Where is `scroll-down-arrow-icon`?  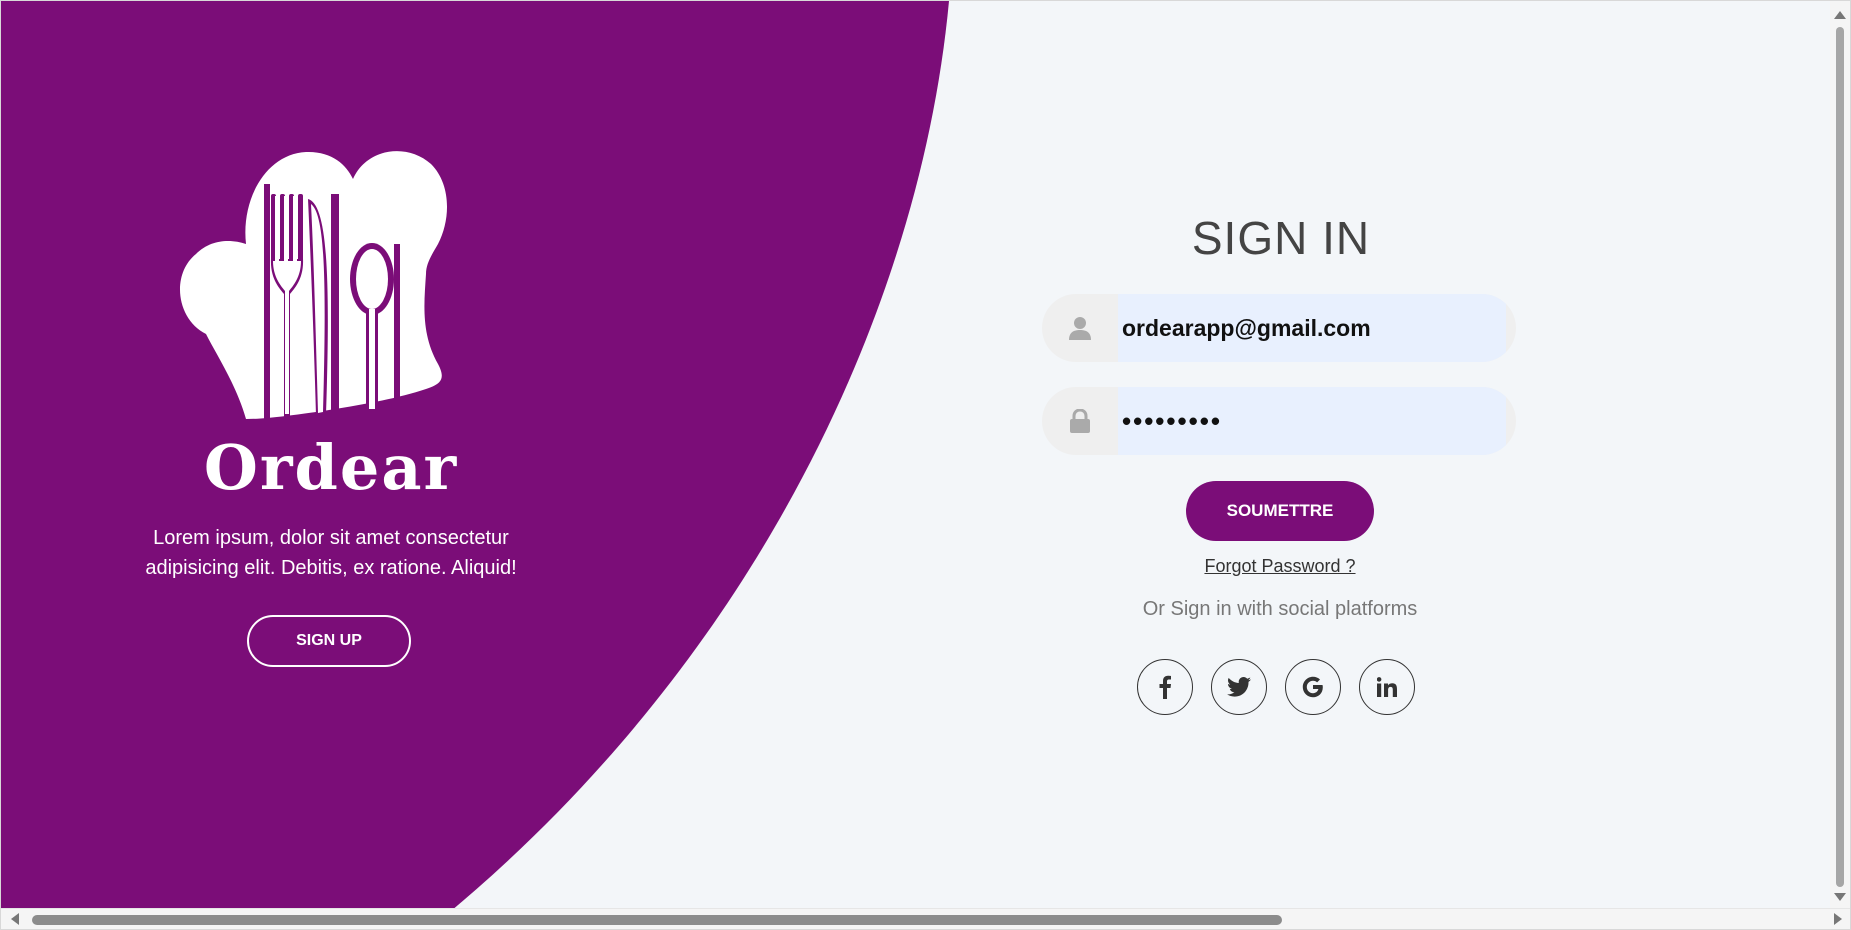
scroll-down-arrow-icon is located at coordinates (1840, 897).